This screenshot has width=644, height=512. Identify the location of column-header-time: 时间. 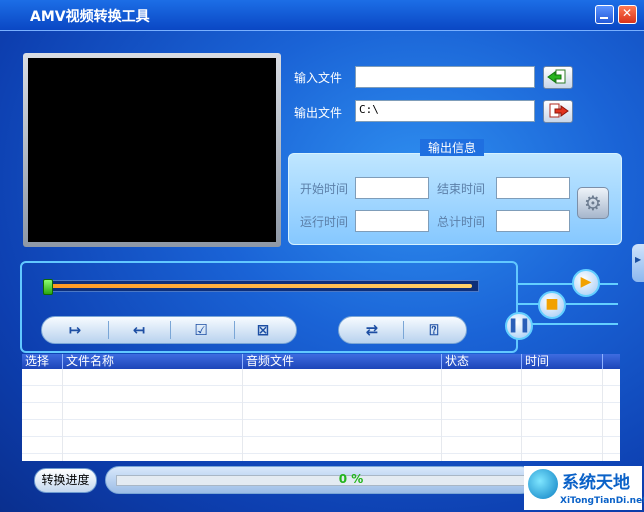
(562, 361).